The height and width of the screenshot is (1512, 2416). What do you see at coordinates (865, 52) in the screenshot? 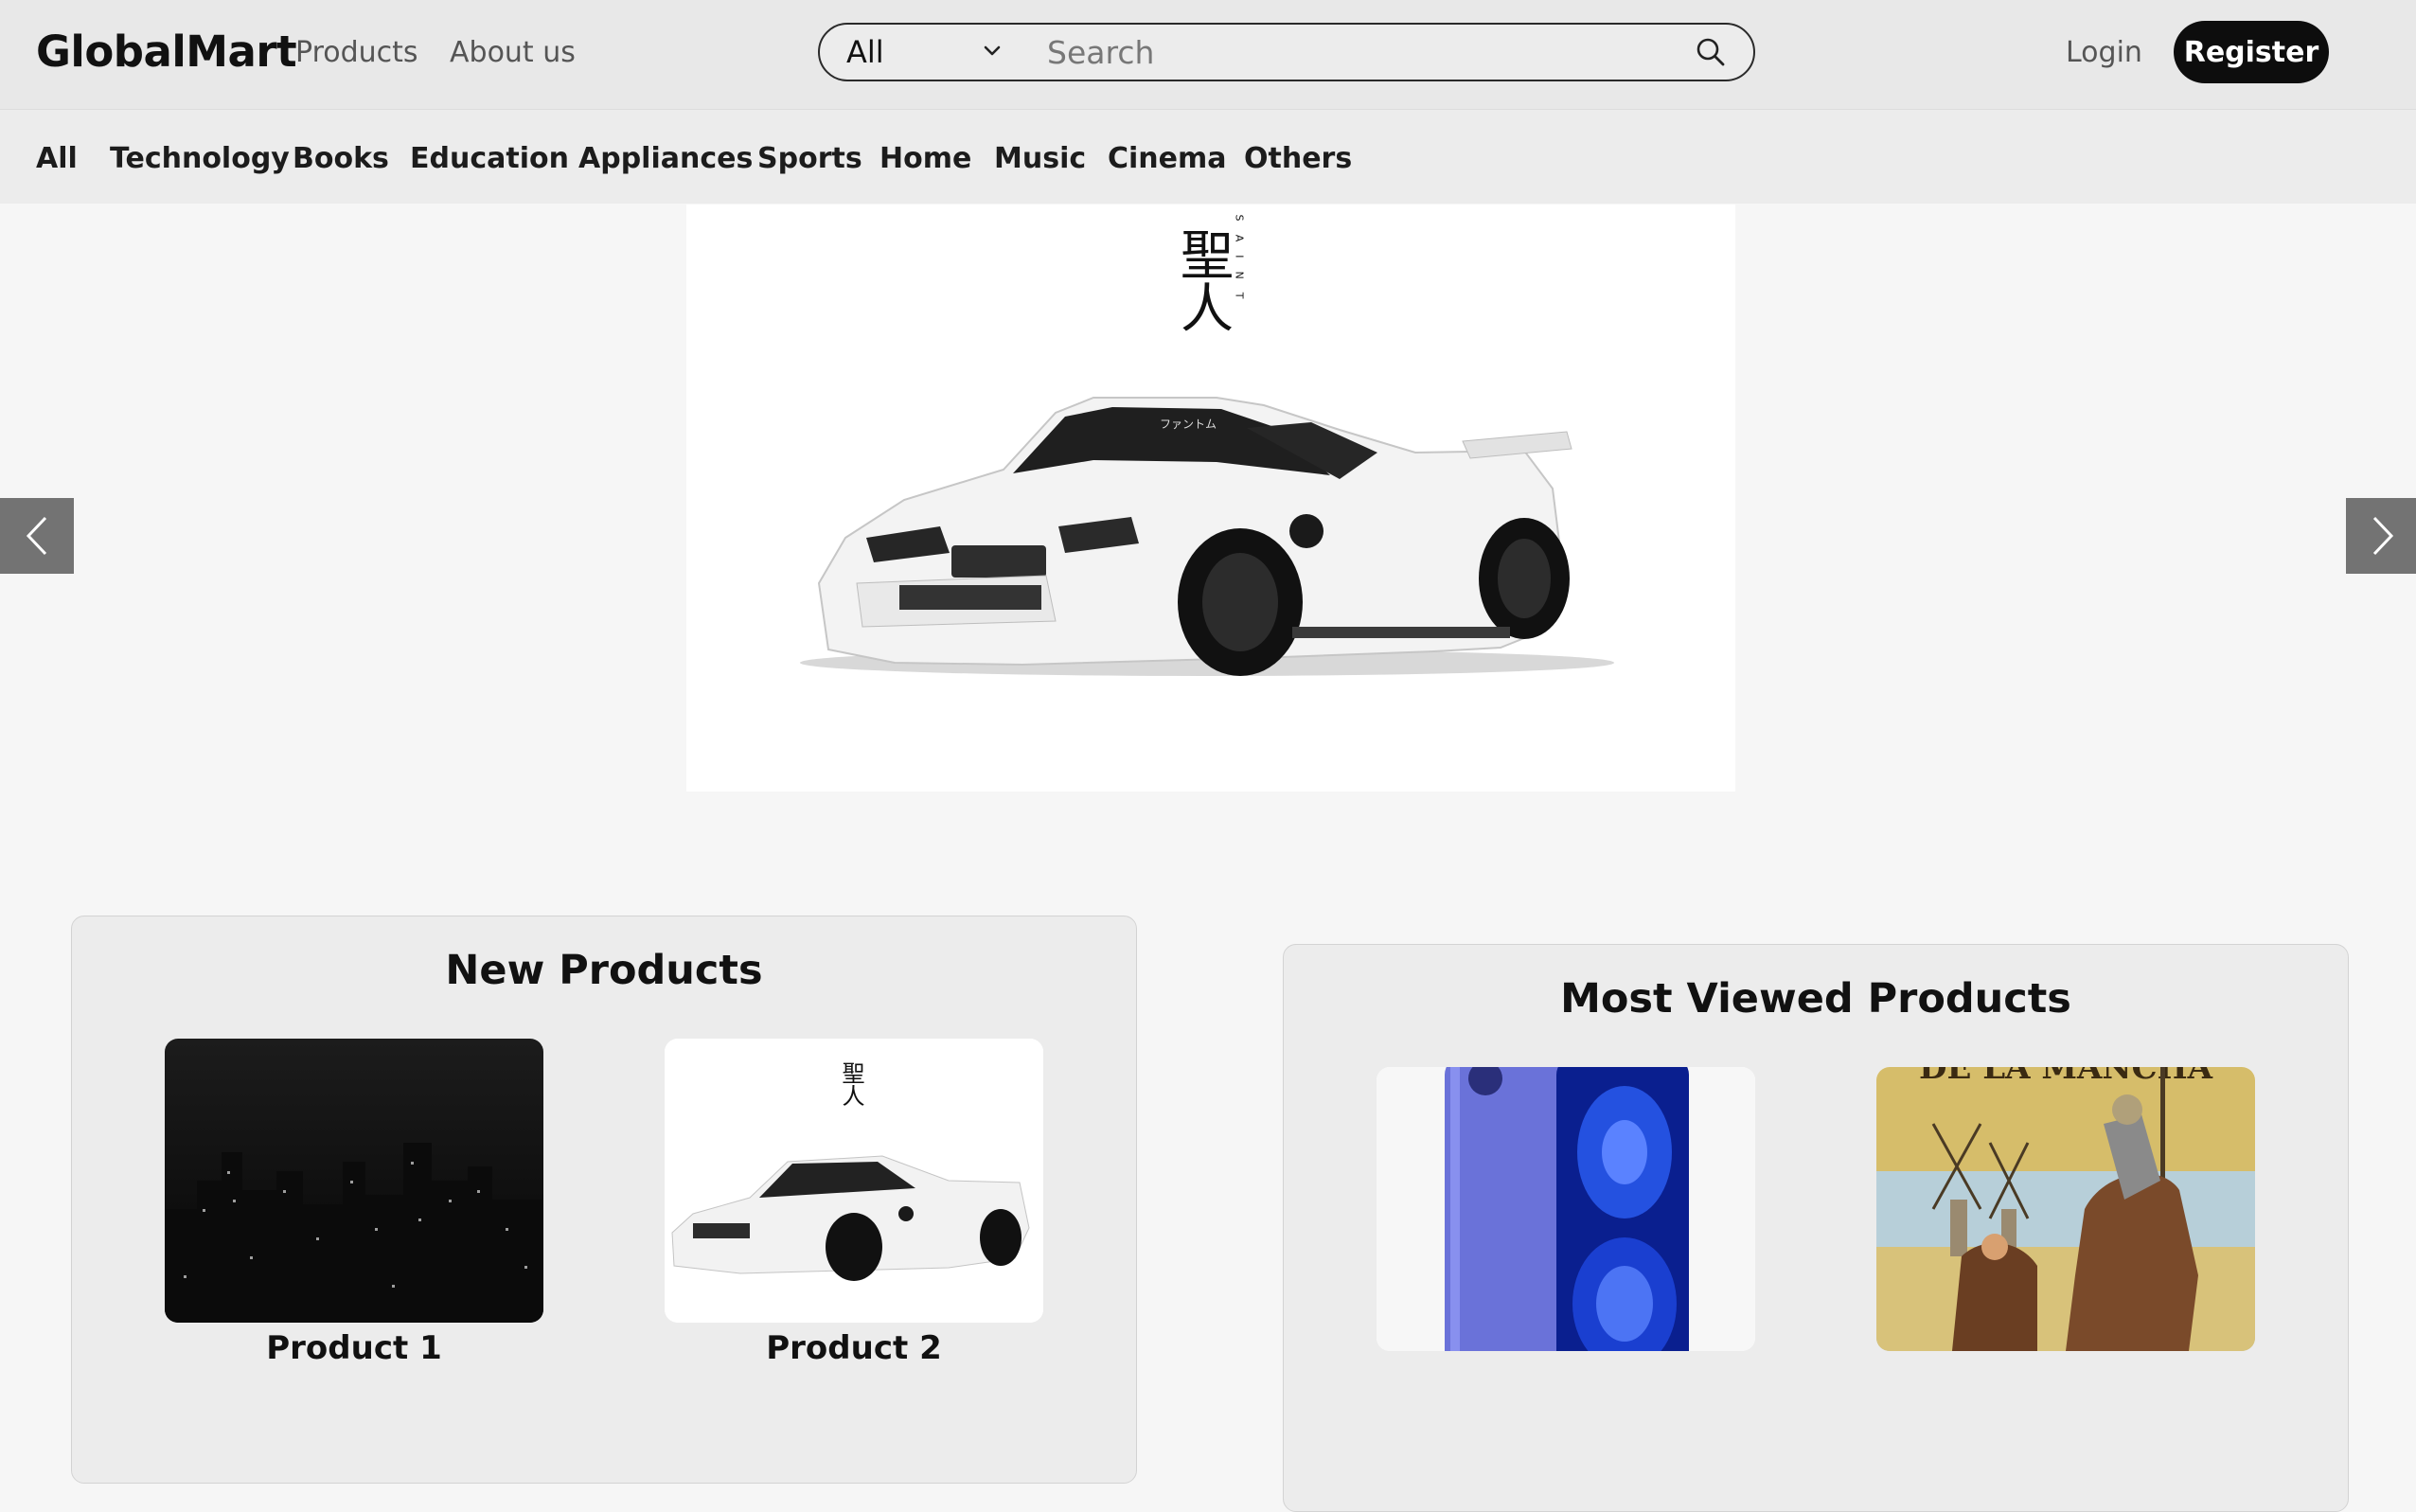
I see `search-category-select: All` at bounding box center [865, 52].